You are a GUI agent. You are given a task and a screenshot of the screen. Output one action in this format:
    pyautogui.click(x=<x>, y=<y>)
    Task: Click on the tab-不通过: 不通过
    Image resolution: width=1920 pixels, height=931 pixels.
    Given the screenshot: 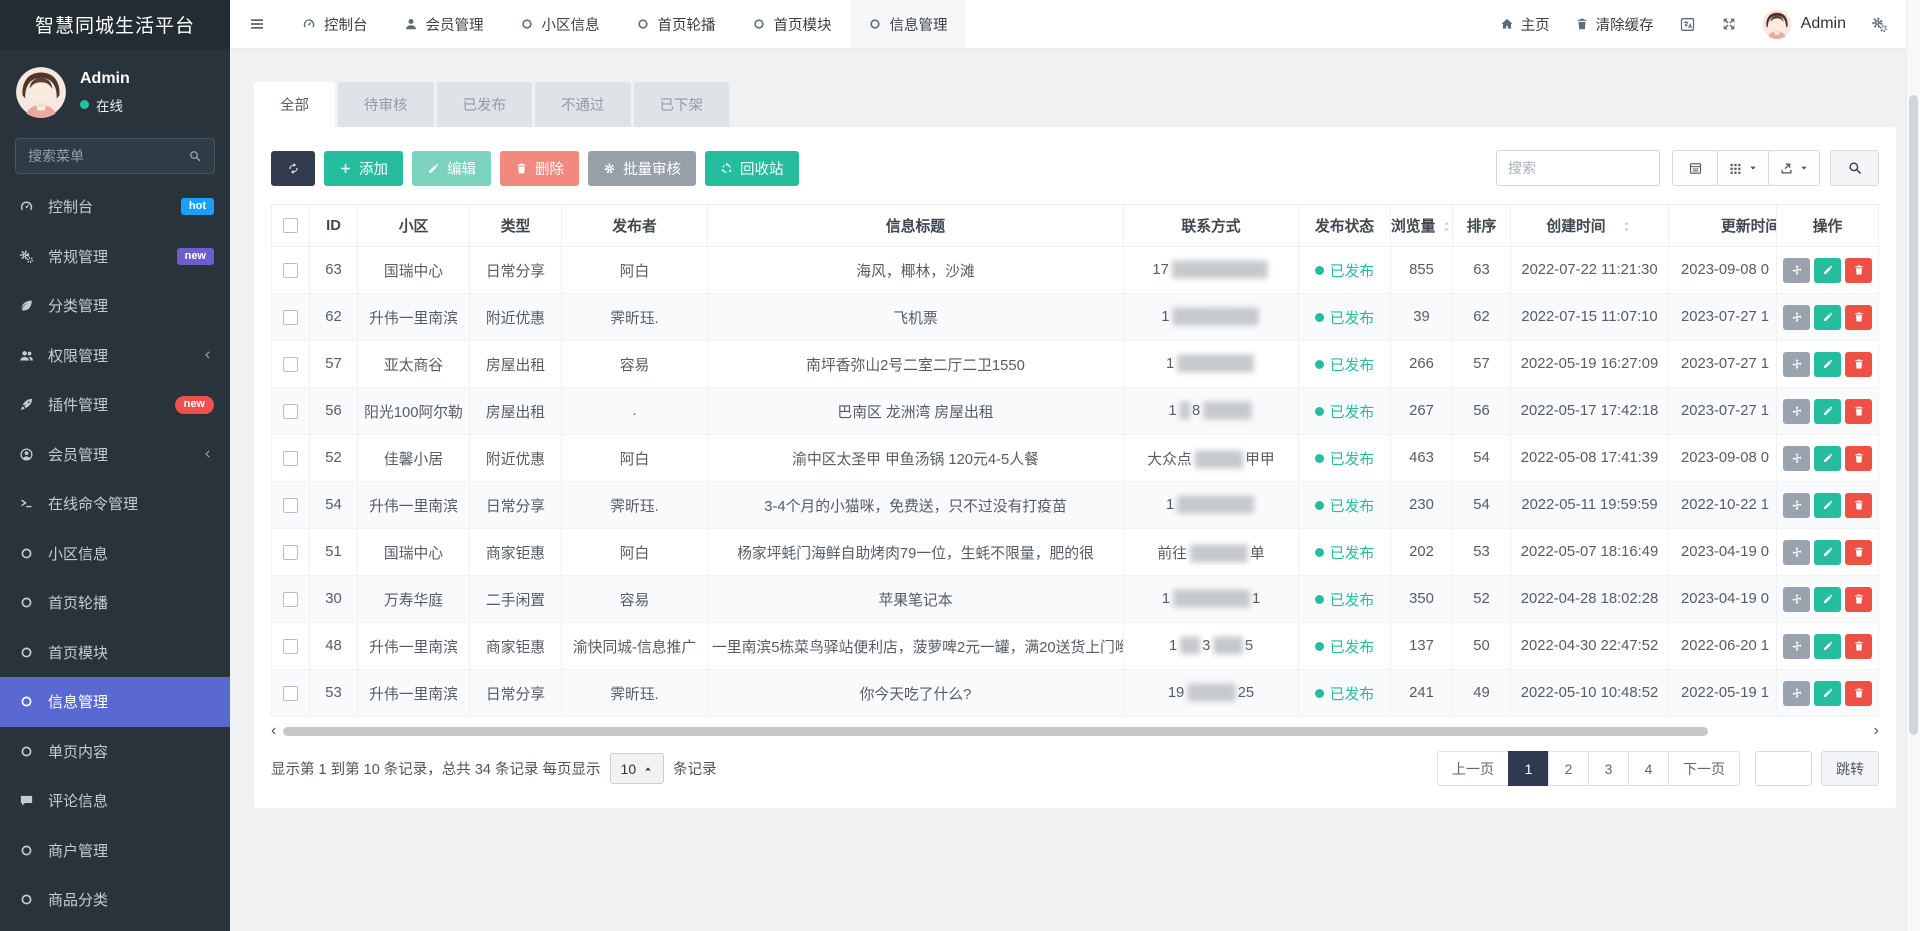 What is the action you would take?
    pyautogui.click(x=583, y=104)
    